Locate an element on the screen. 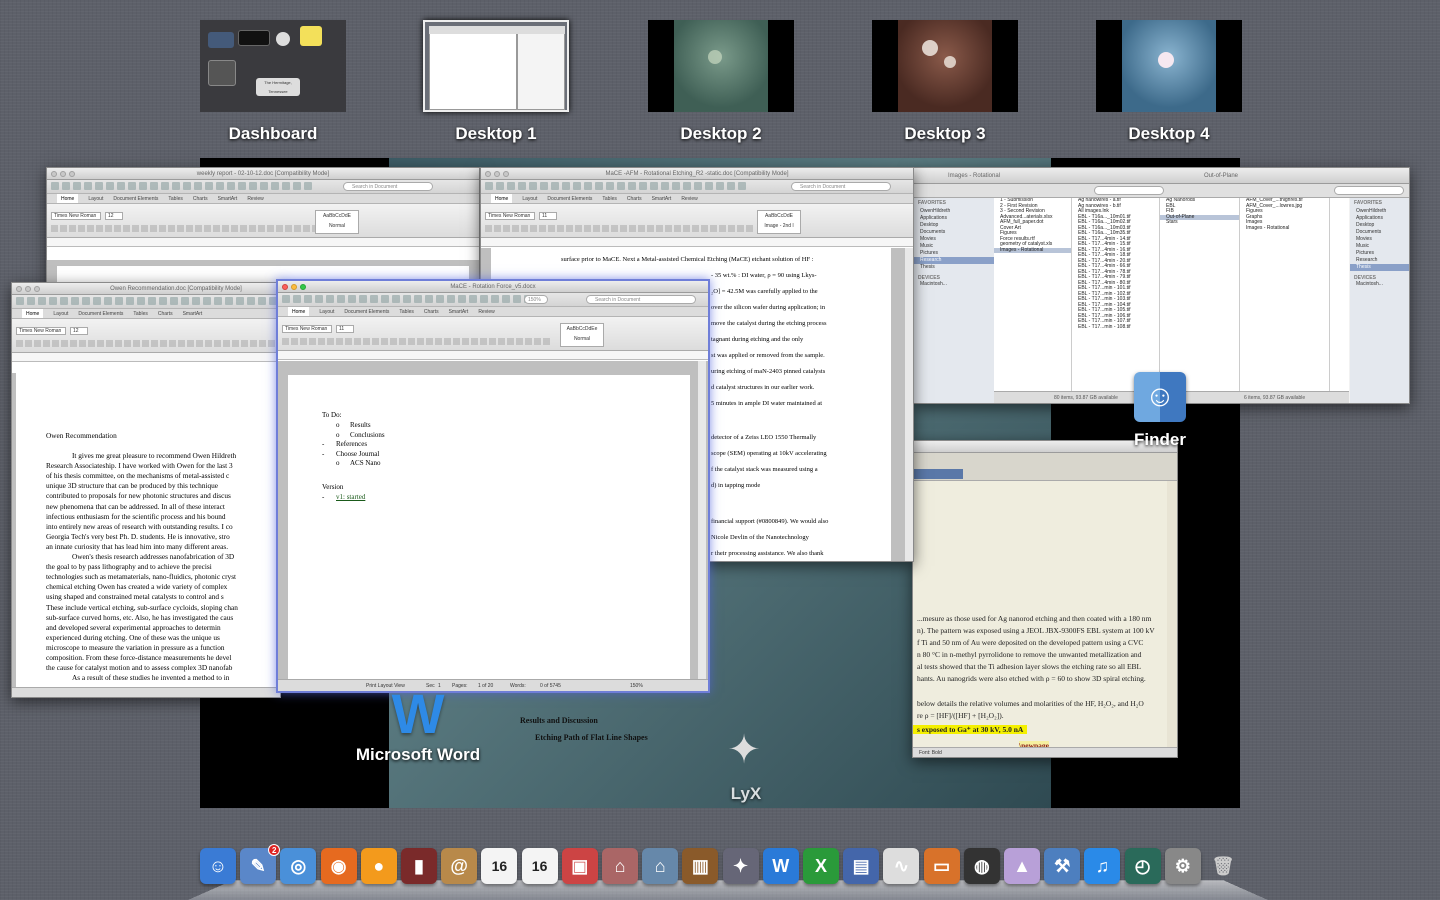  home-2-icon: ⌂ is located at coordinates (660, 866).